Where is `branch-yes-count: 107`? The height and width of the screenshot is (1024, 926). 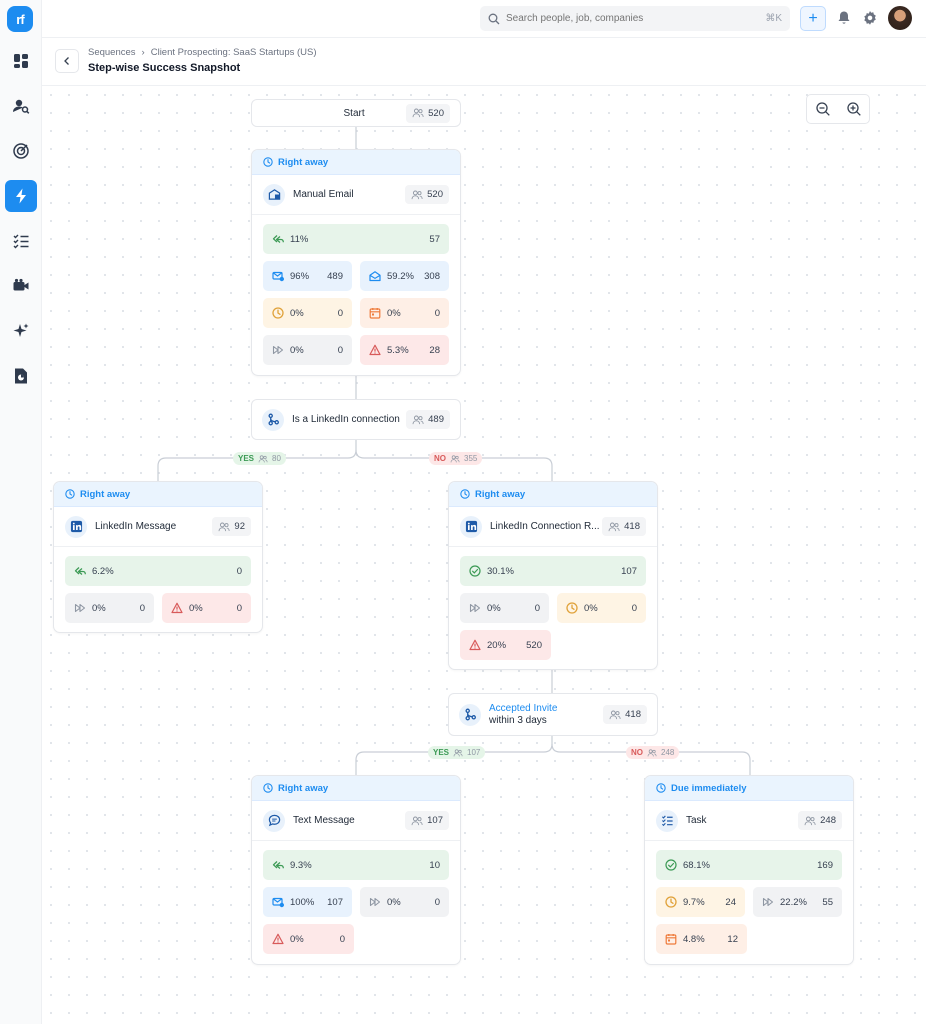 branch-yes-count: 107 is located at coordinates (474, 752).